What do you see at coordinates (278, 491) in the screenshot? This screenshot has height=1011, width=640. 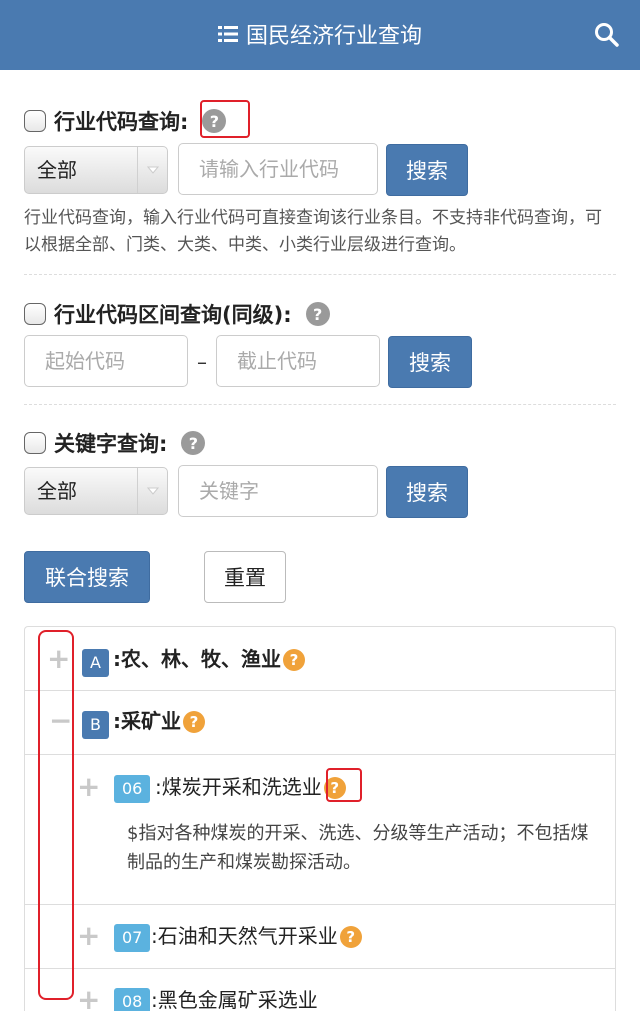 I see `keyword-input: 关键字` at bounding box center [278, 491].